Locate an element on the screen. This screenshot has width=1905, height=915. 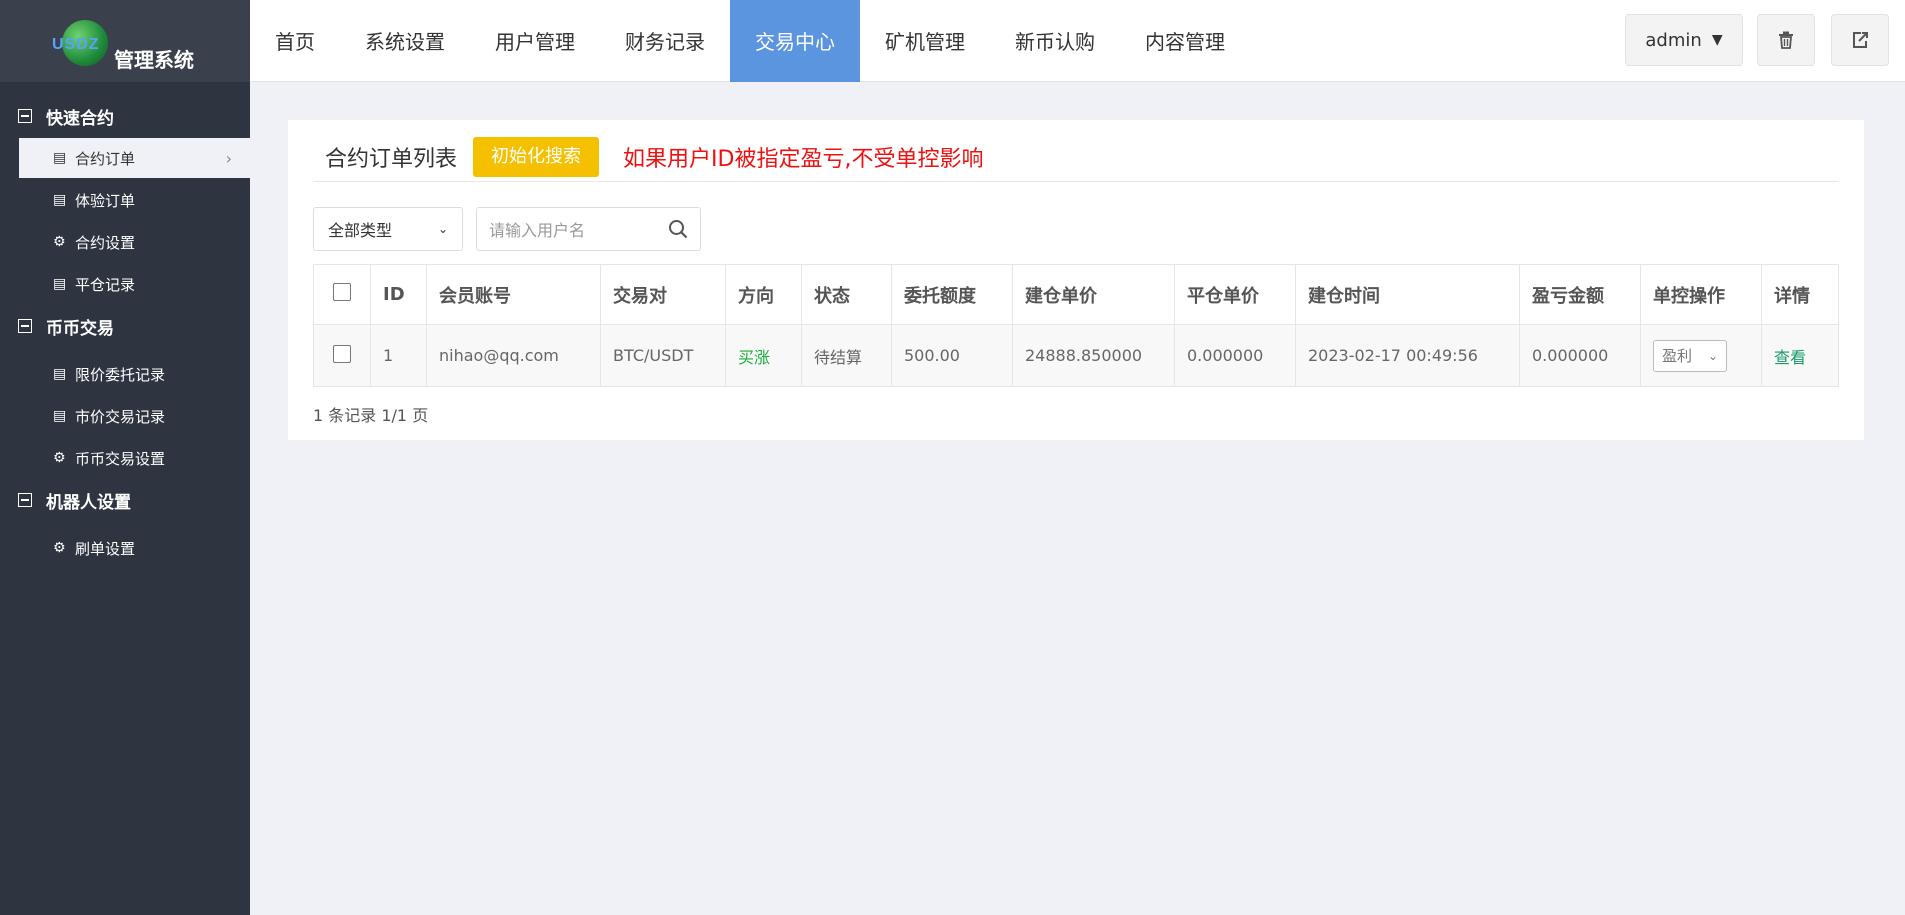
nav-group-contract: 快速合约 ▤ 合约订单 › ▤ 体验订单 ⚙ 合约设置 ▤ 平仓记录 is located at coordinates (125, 200).